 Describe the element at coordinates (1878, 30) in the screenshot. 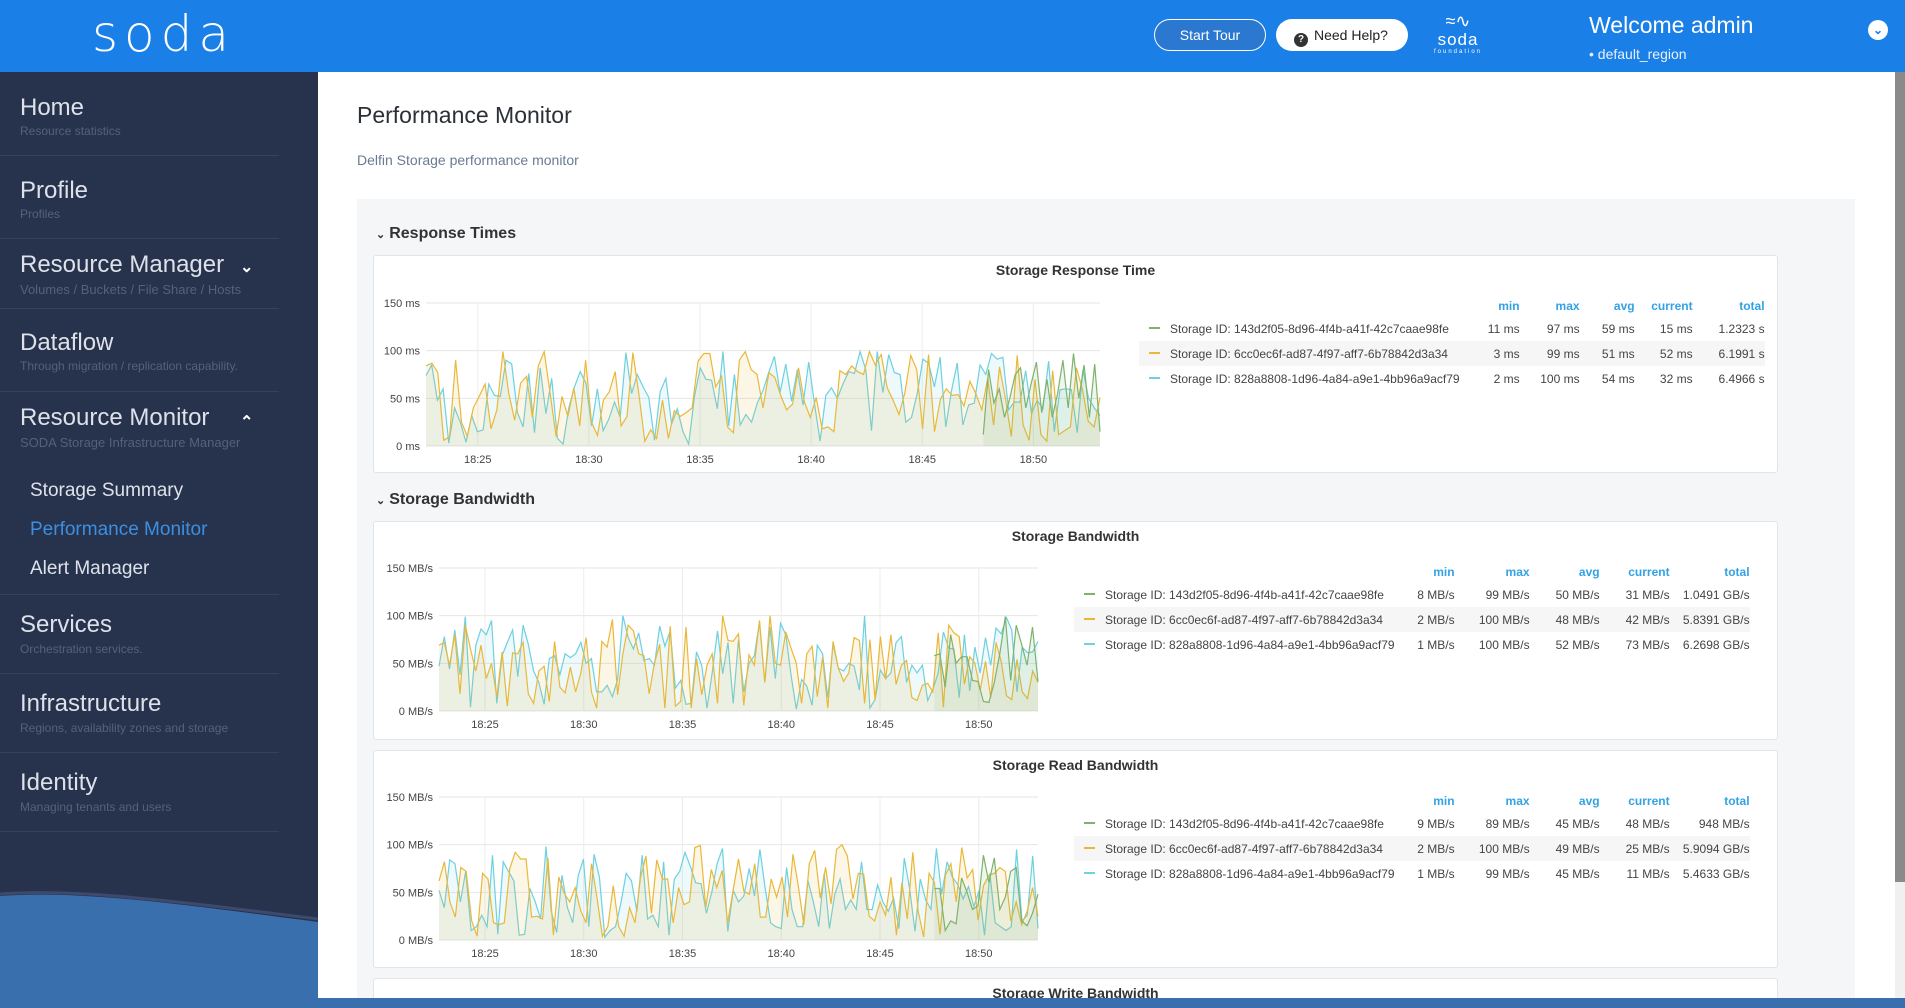

I see `user-menu-chevron-icon: ⌄` at that location.